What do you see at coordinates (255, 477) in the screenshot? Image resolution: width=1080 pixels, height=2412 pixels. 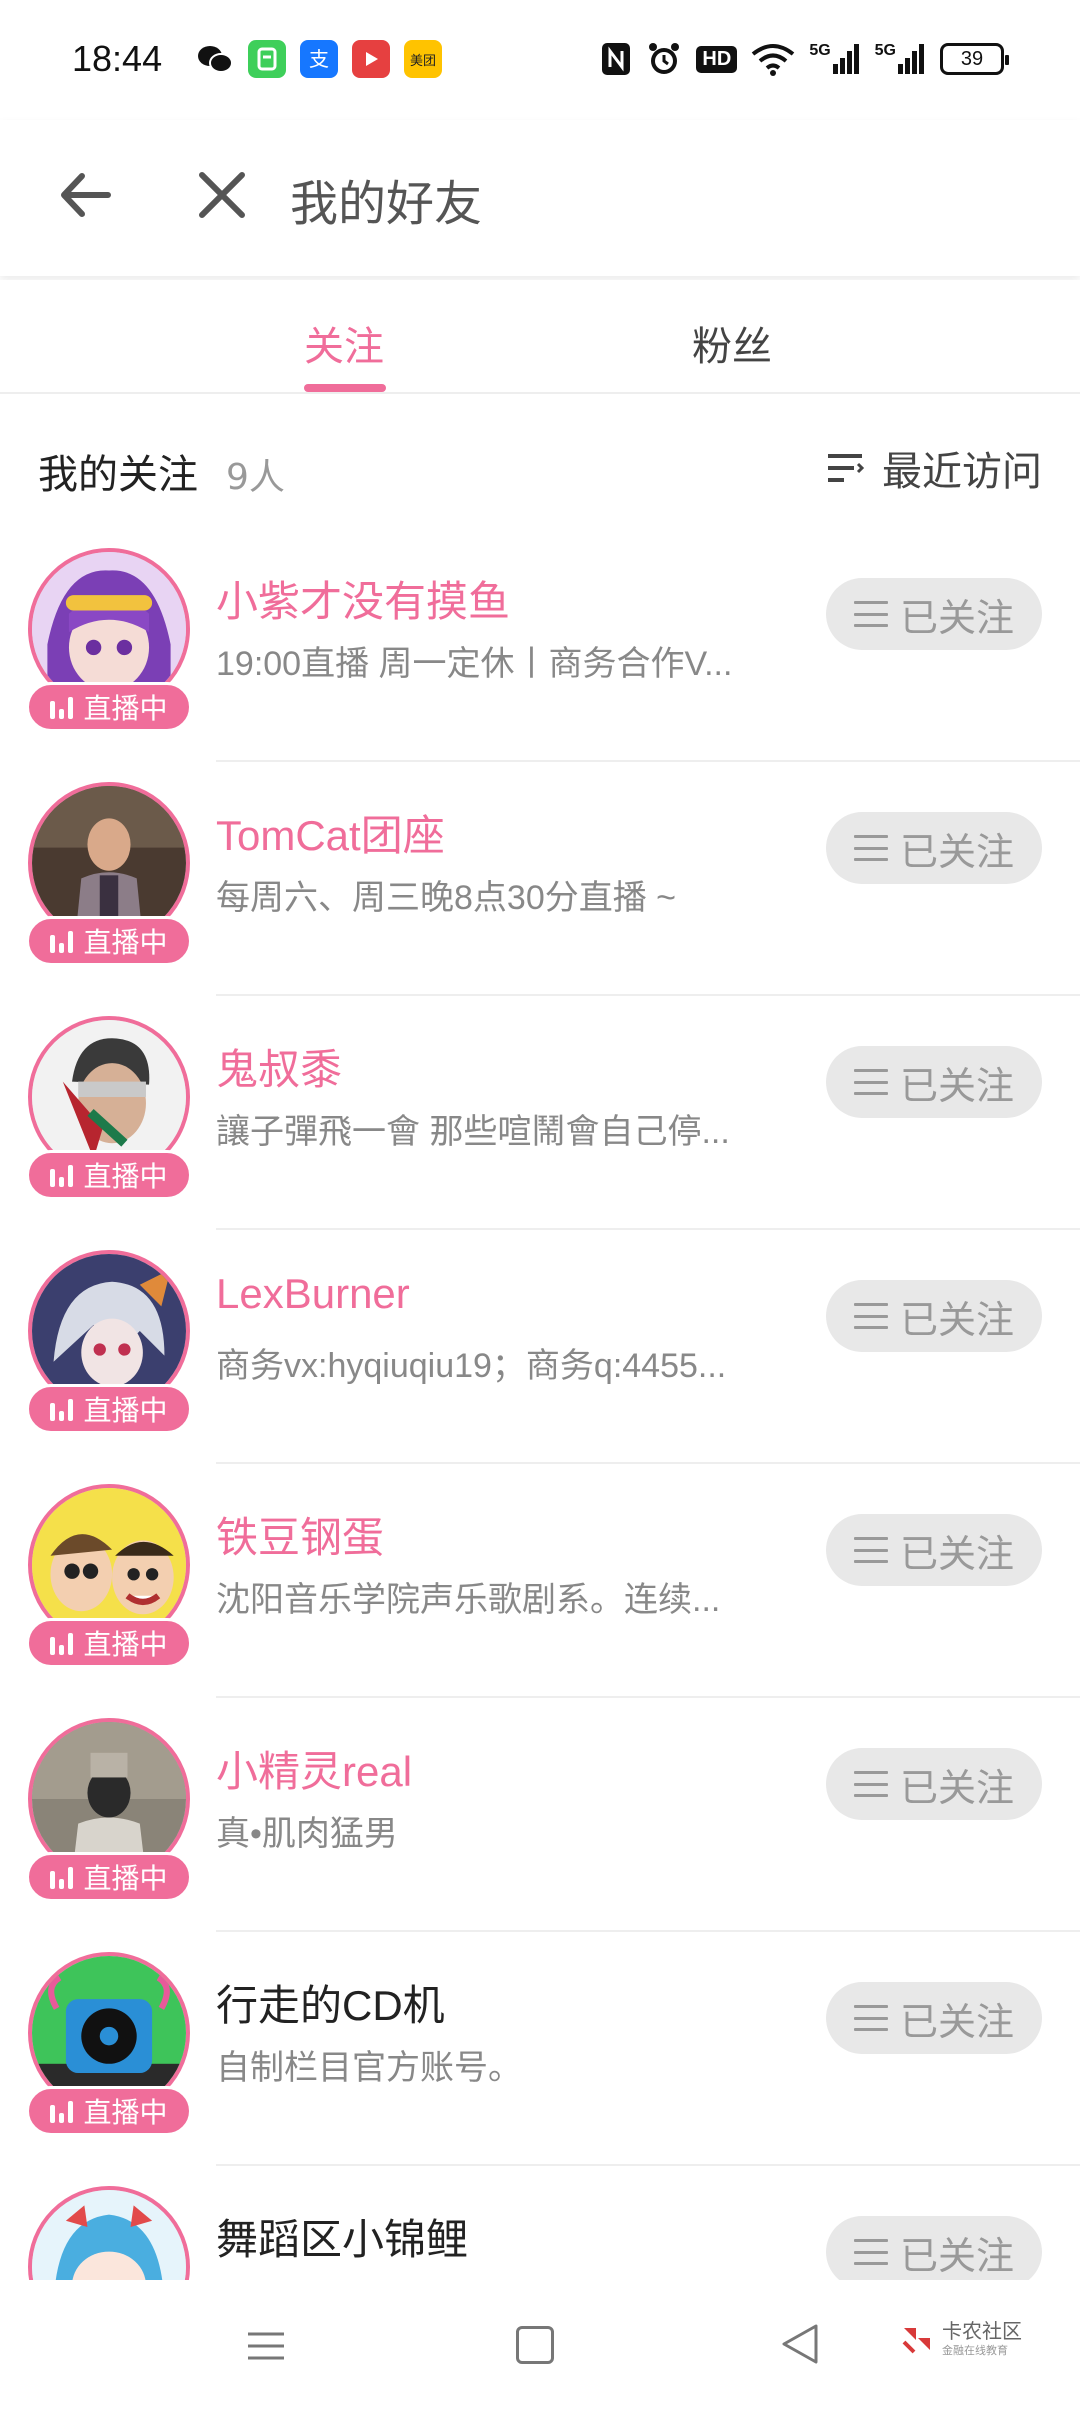 I see `follow-count: 9人` at bounding box center [255, 477].